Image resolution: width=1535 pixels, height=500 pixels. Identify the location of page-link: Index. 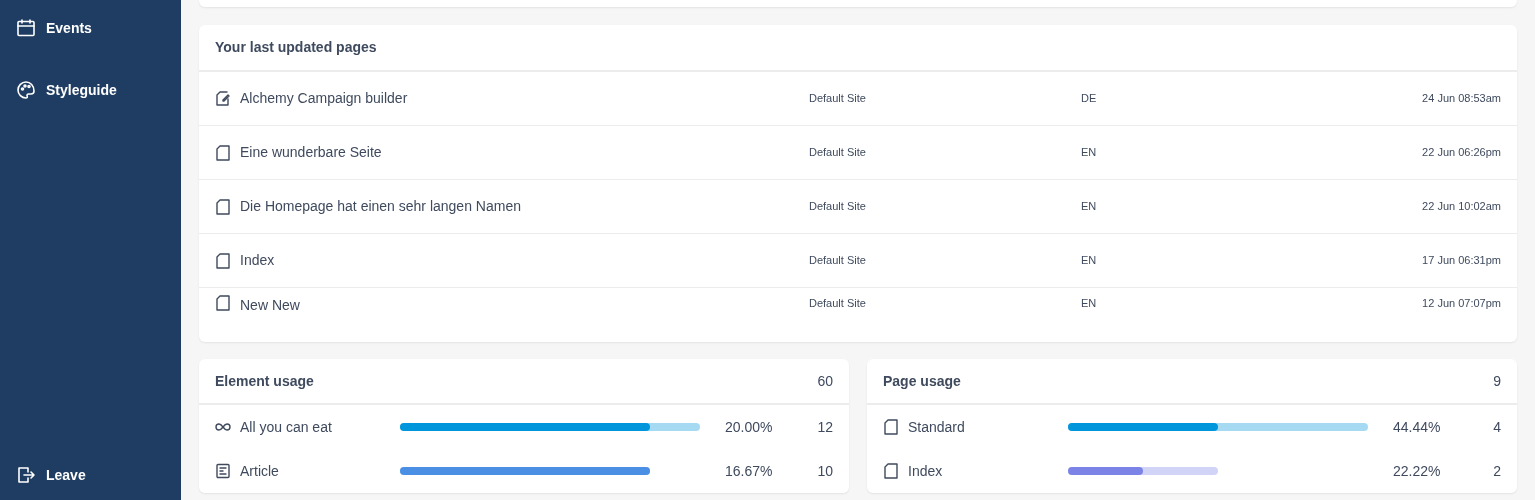
(524, 260).